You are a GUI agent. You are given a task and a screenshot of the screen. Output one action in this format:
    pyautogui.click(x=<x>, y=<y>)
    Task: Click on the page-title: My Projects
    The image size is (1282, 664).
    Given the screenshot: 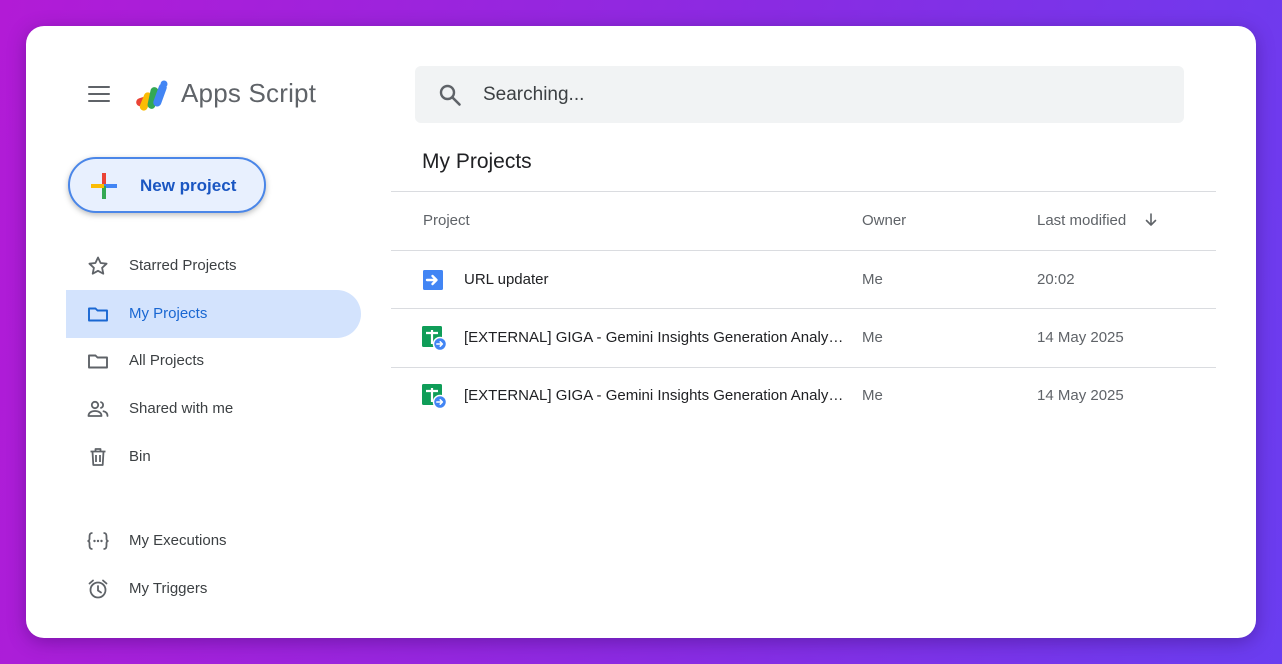 What is the action you would take?
    pyautogui.click(x=477, y=161)
    